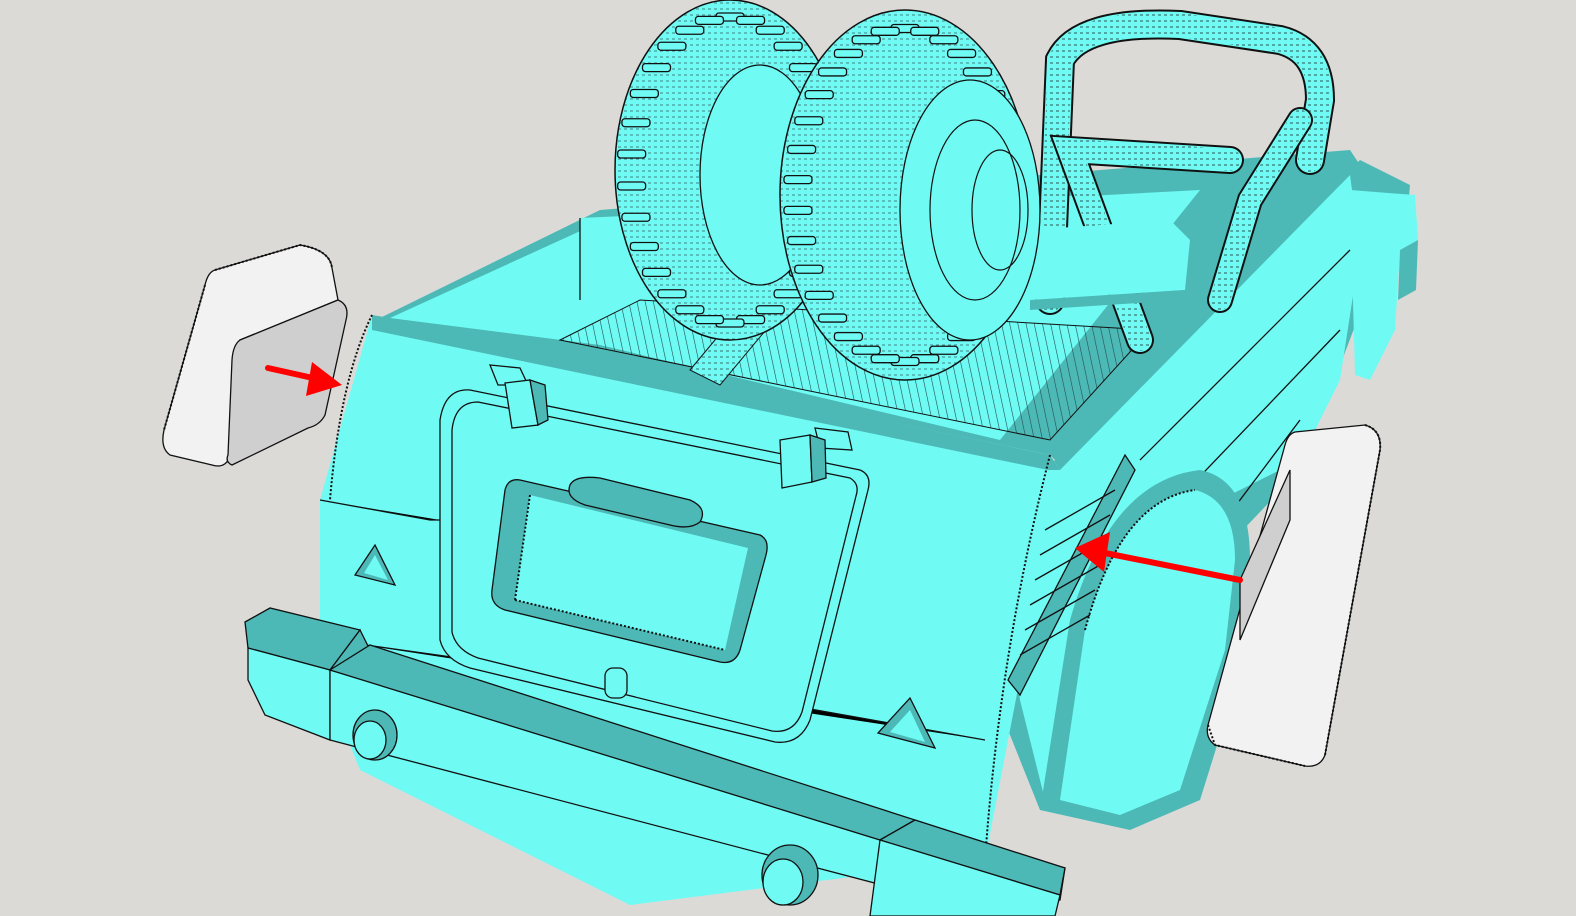  What do you see at coordinates (255, 355) in the screenshot?
I see `detached-corner-piece` at bounding box center [255, 355].